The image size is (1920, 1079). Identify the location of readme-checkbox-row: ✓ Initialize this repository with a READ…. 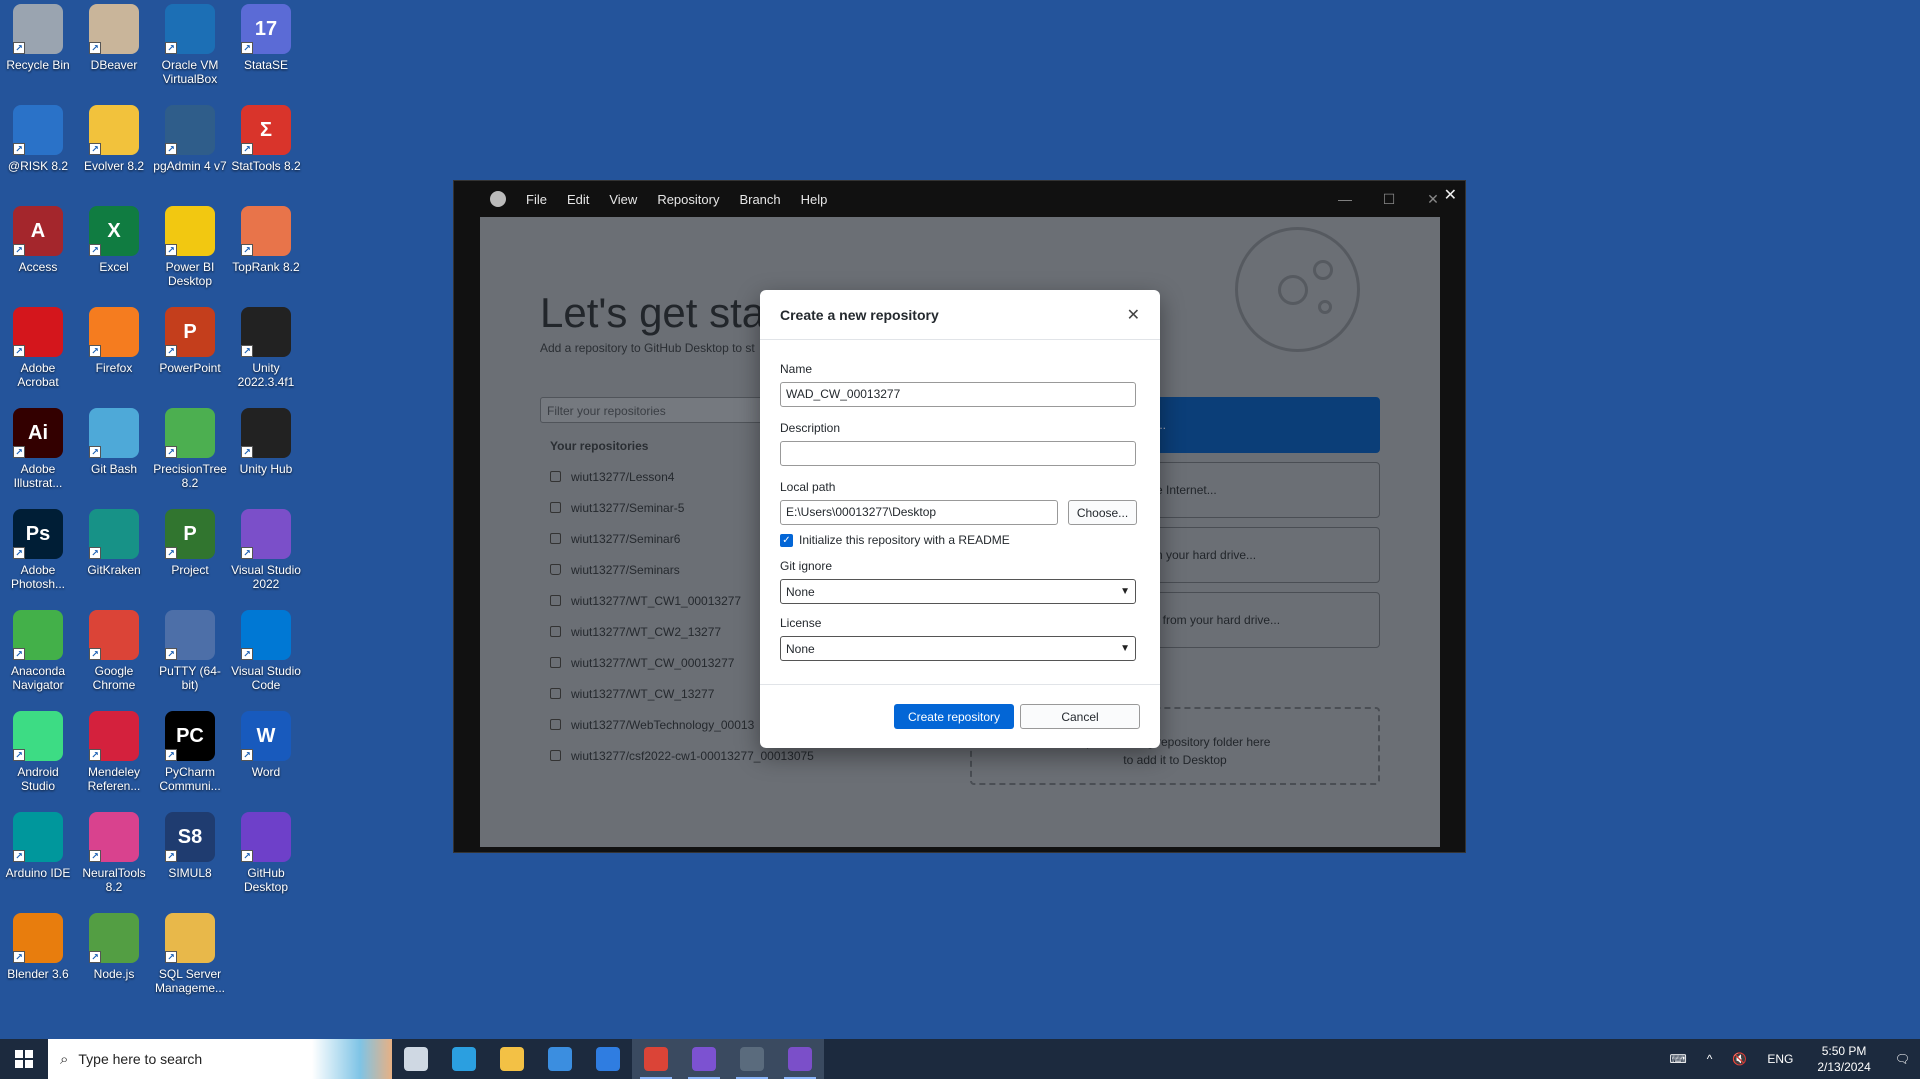
(960, 540).